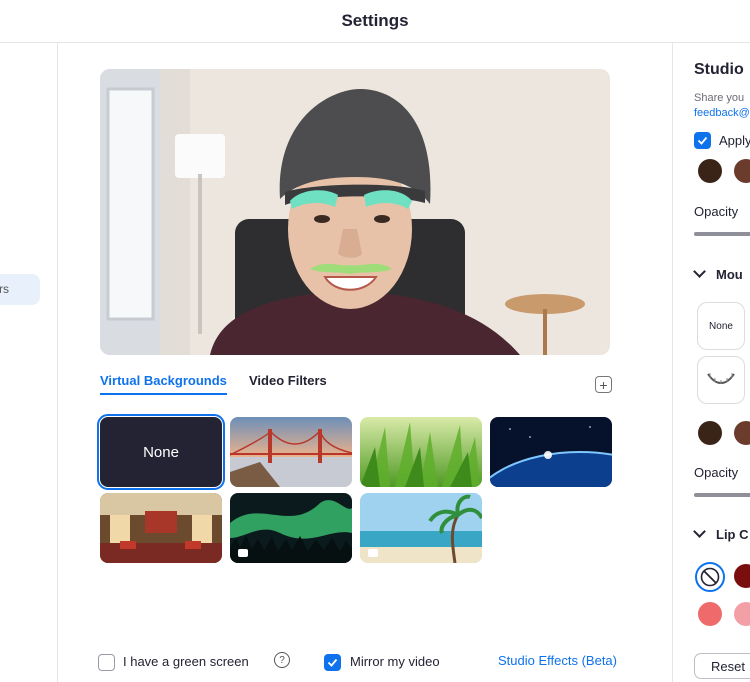 The width and height of the screenshot is (750, 682). I want to click on grass-image, so click(421, 452).